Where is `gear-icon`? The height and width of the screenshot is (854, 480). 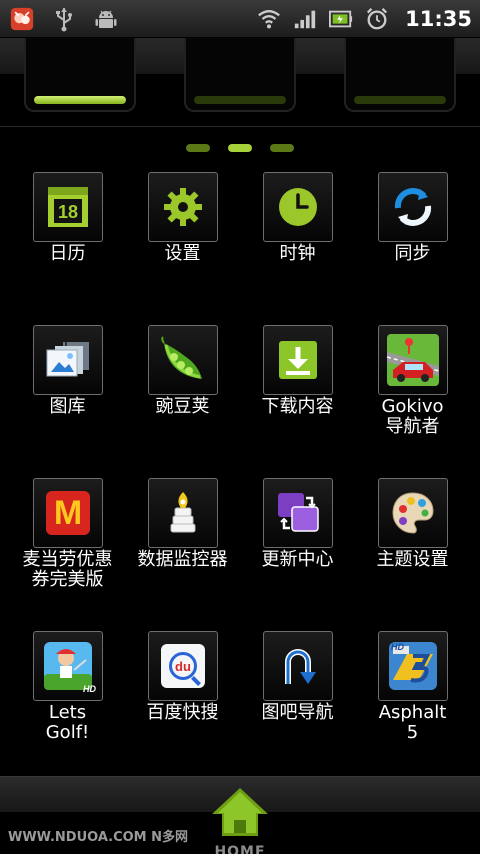
gear-icon is located at coordinates (183, 207).